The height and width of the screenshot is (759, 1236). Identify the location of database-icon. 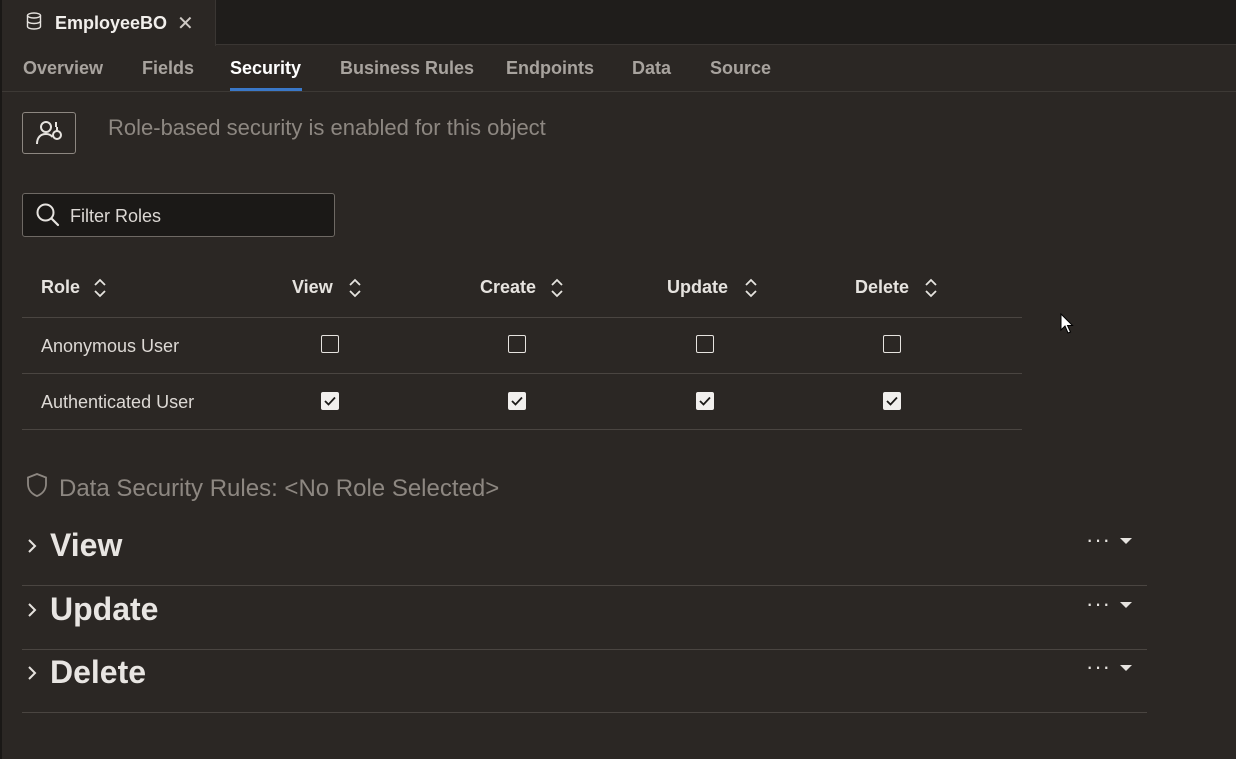
(34, 21).